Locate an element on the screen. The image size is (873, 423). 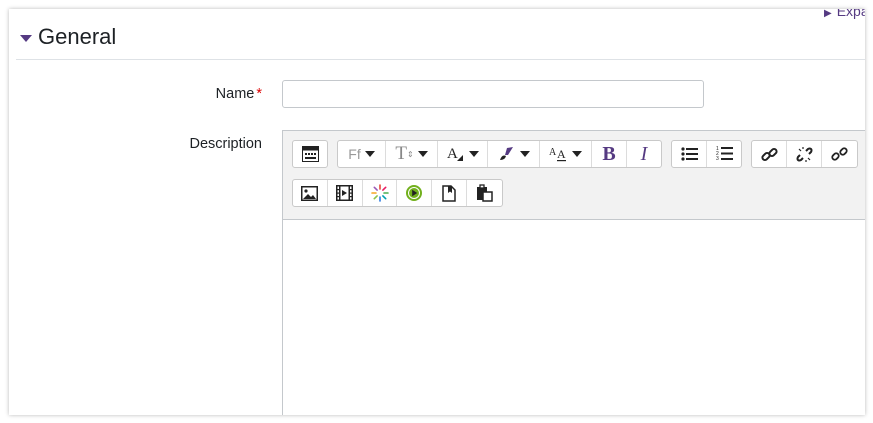
font-color-icon: A is located at coordinates (455, 154).